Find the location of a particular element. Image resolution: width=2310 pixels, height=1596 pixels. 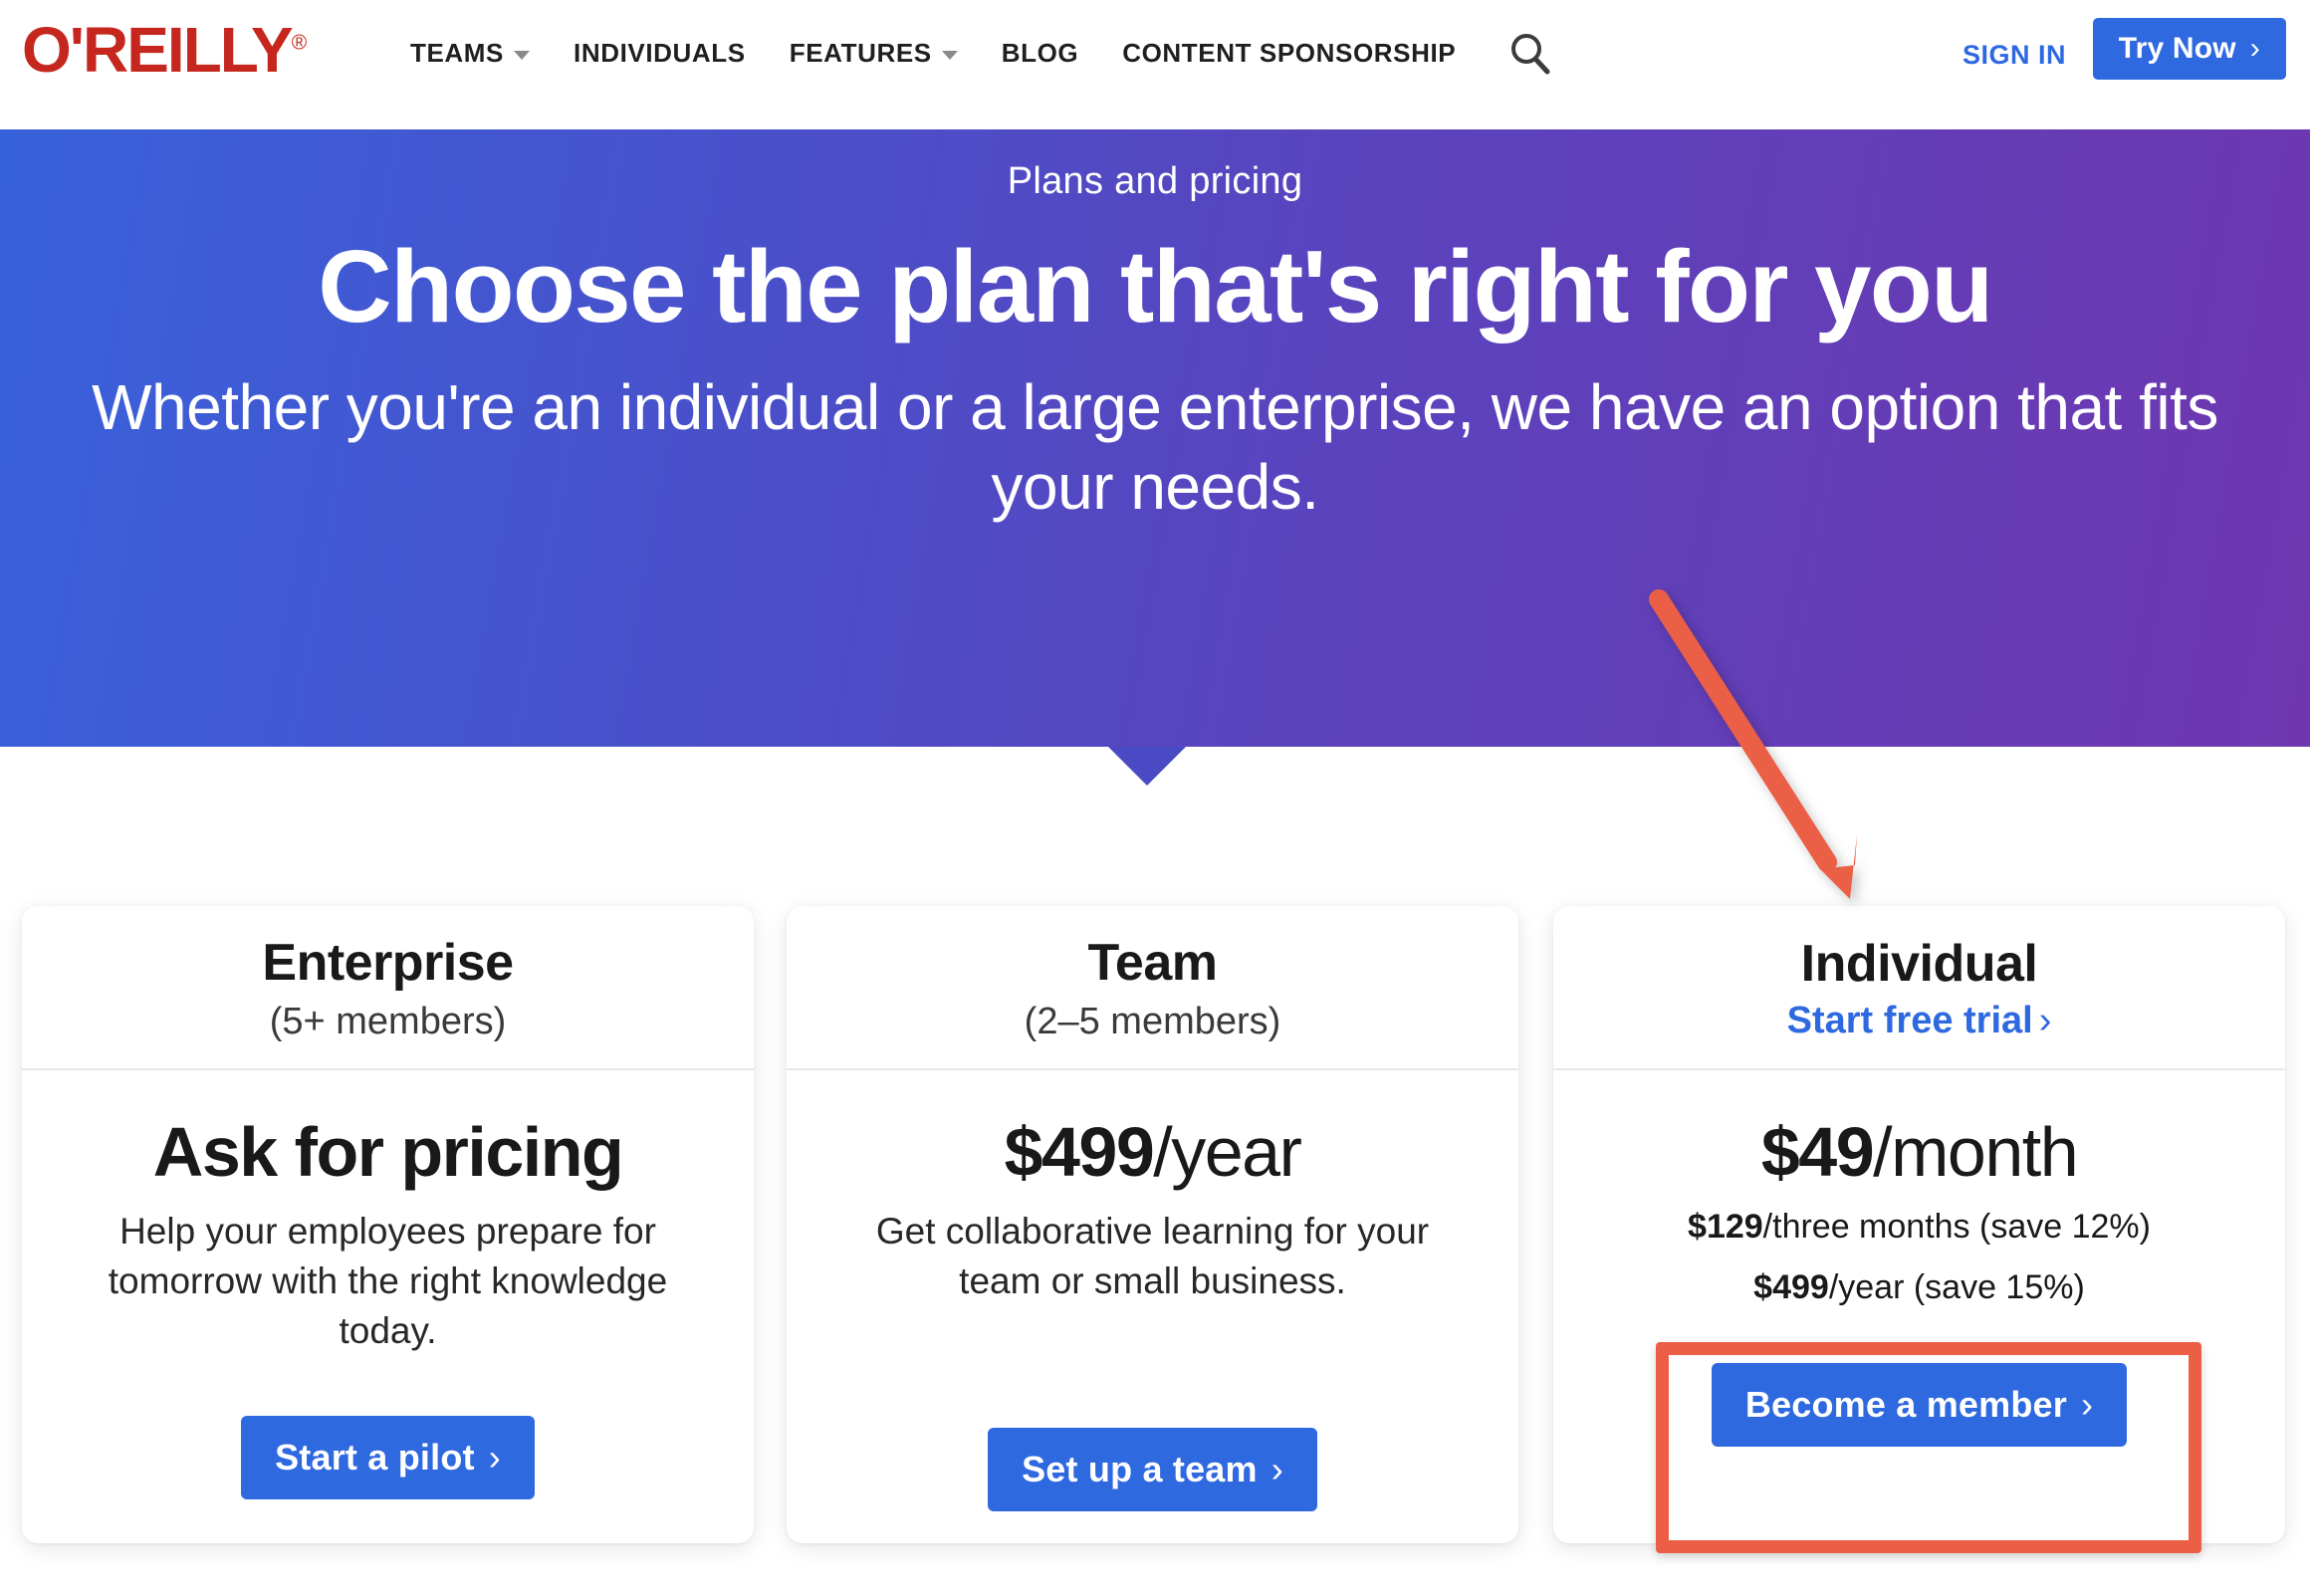

start-free-trial-link: Start free trial › is located at coordinates (1919, 1021).